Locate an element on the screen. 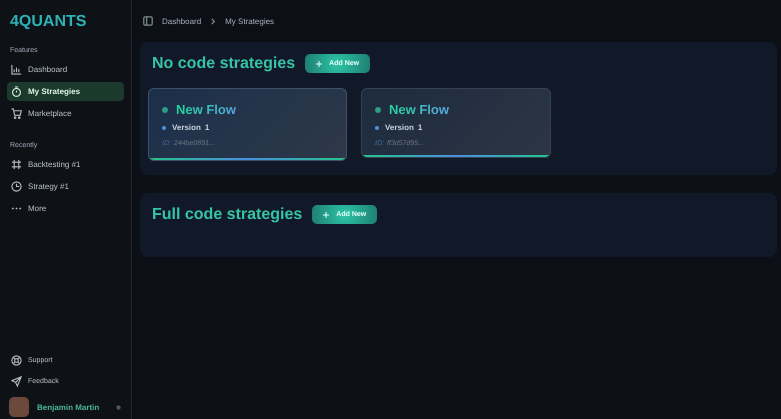 Image resolution: width=781 pixels, height=419 pixels. cart-icon is located at coordinates (16, 113).